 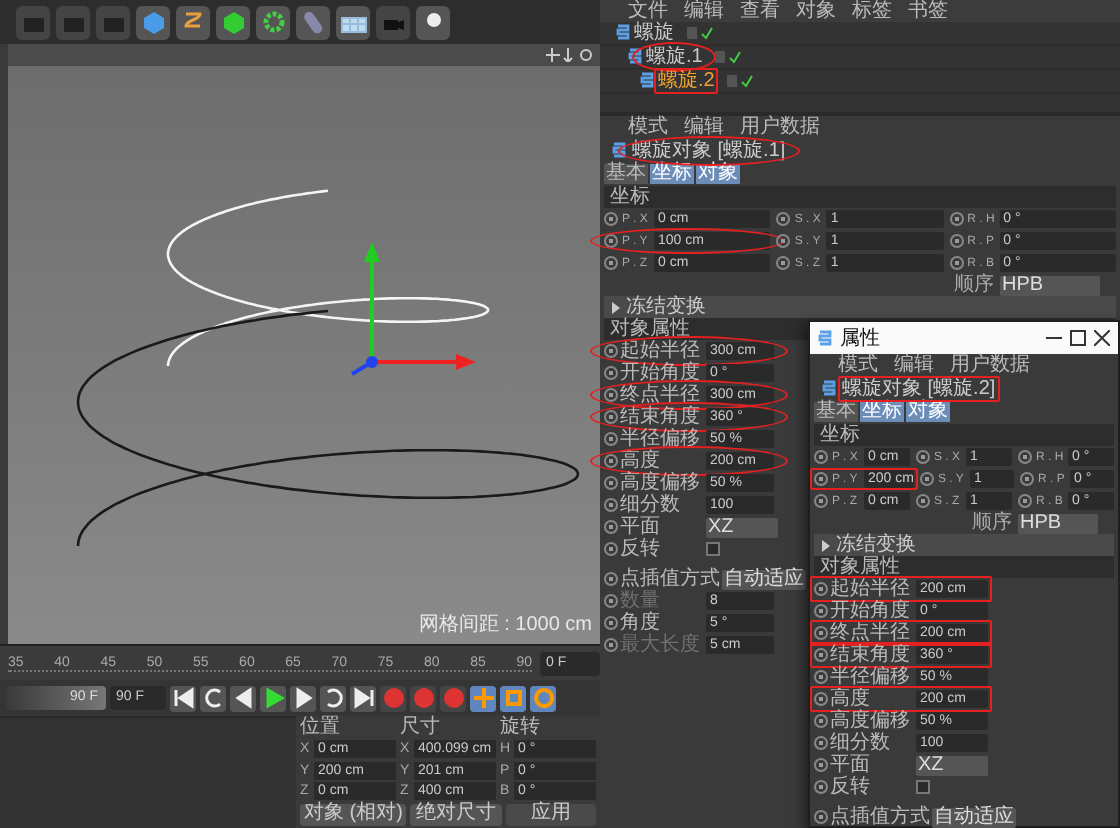 What do you see at coordinates (543, 698) in the screenshot?
I see `rotate-tool-icon` at bounding box center [543, 698].